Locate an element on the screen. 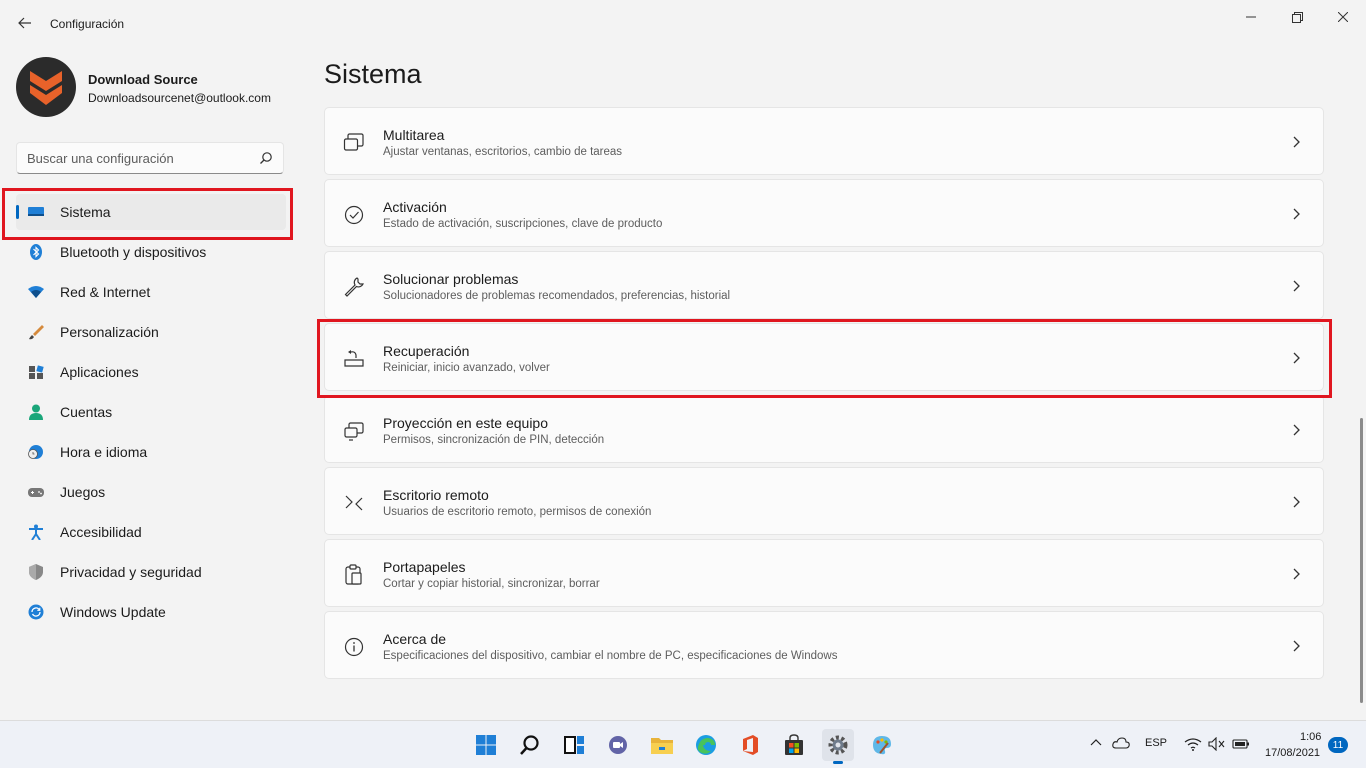 The image size is (1366, 768). sidebar-item-label: Accesibilidad is located at coordinates (101, 532).